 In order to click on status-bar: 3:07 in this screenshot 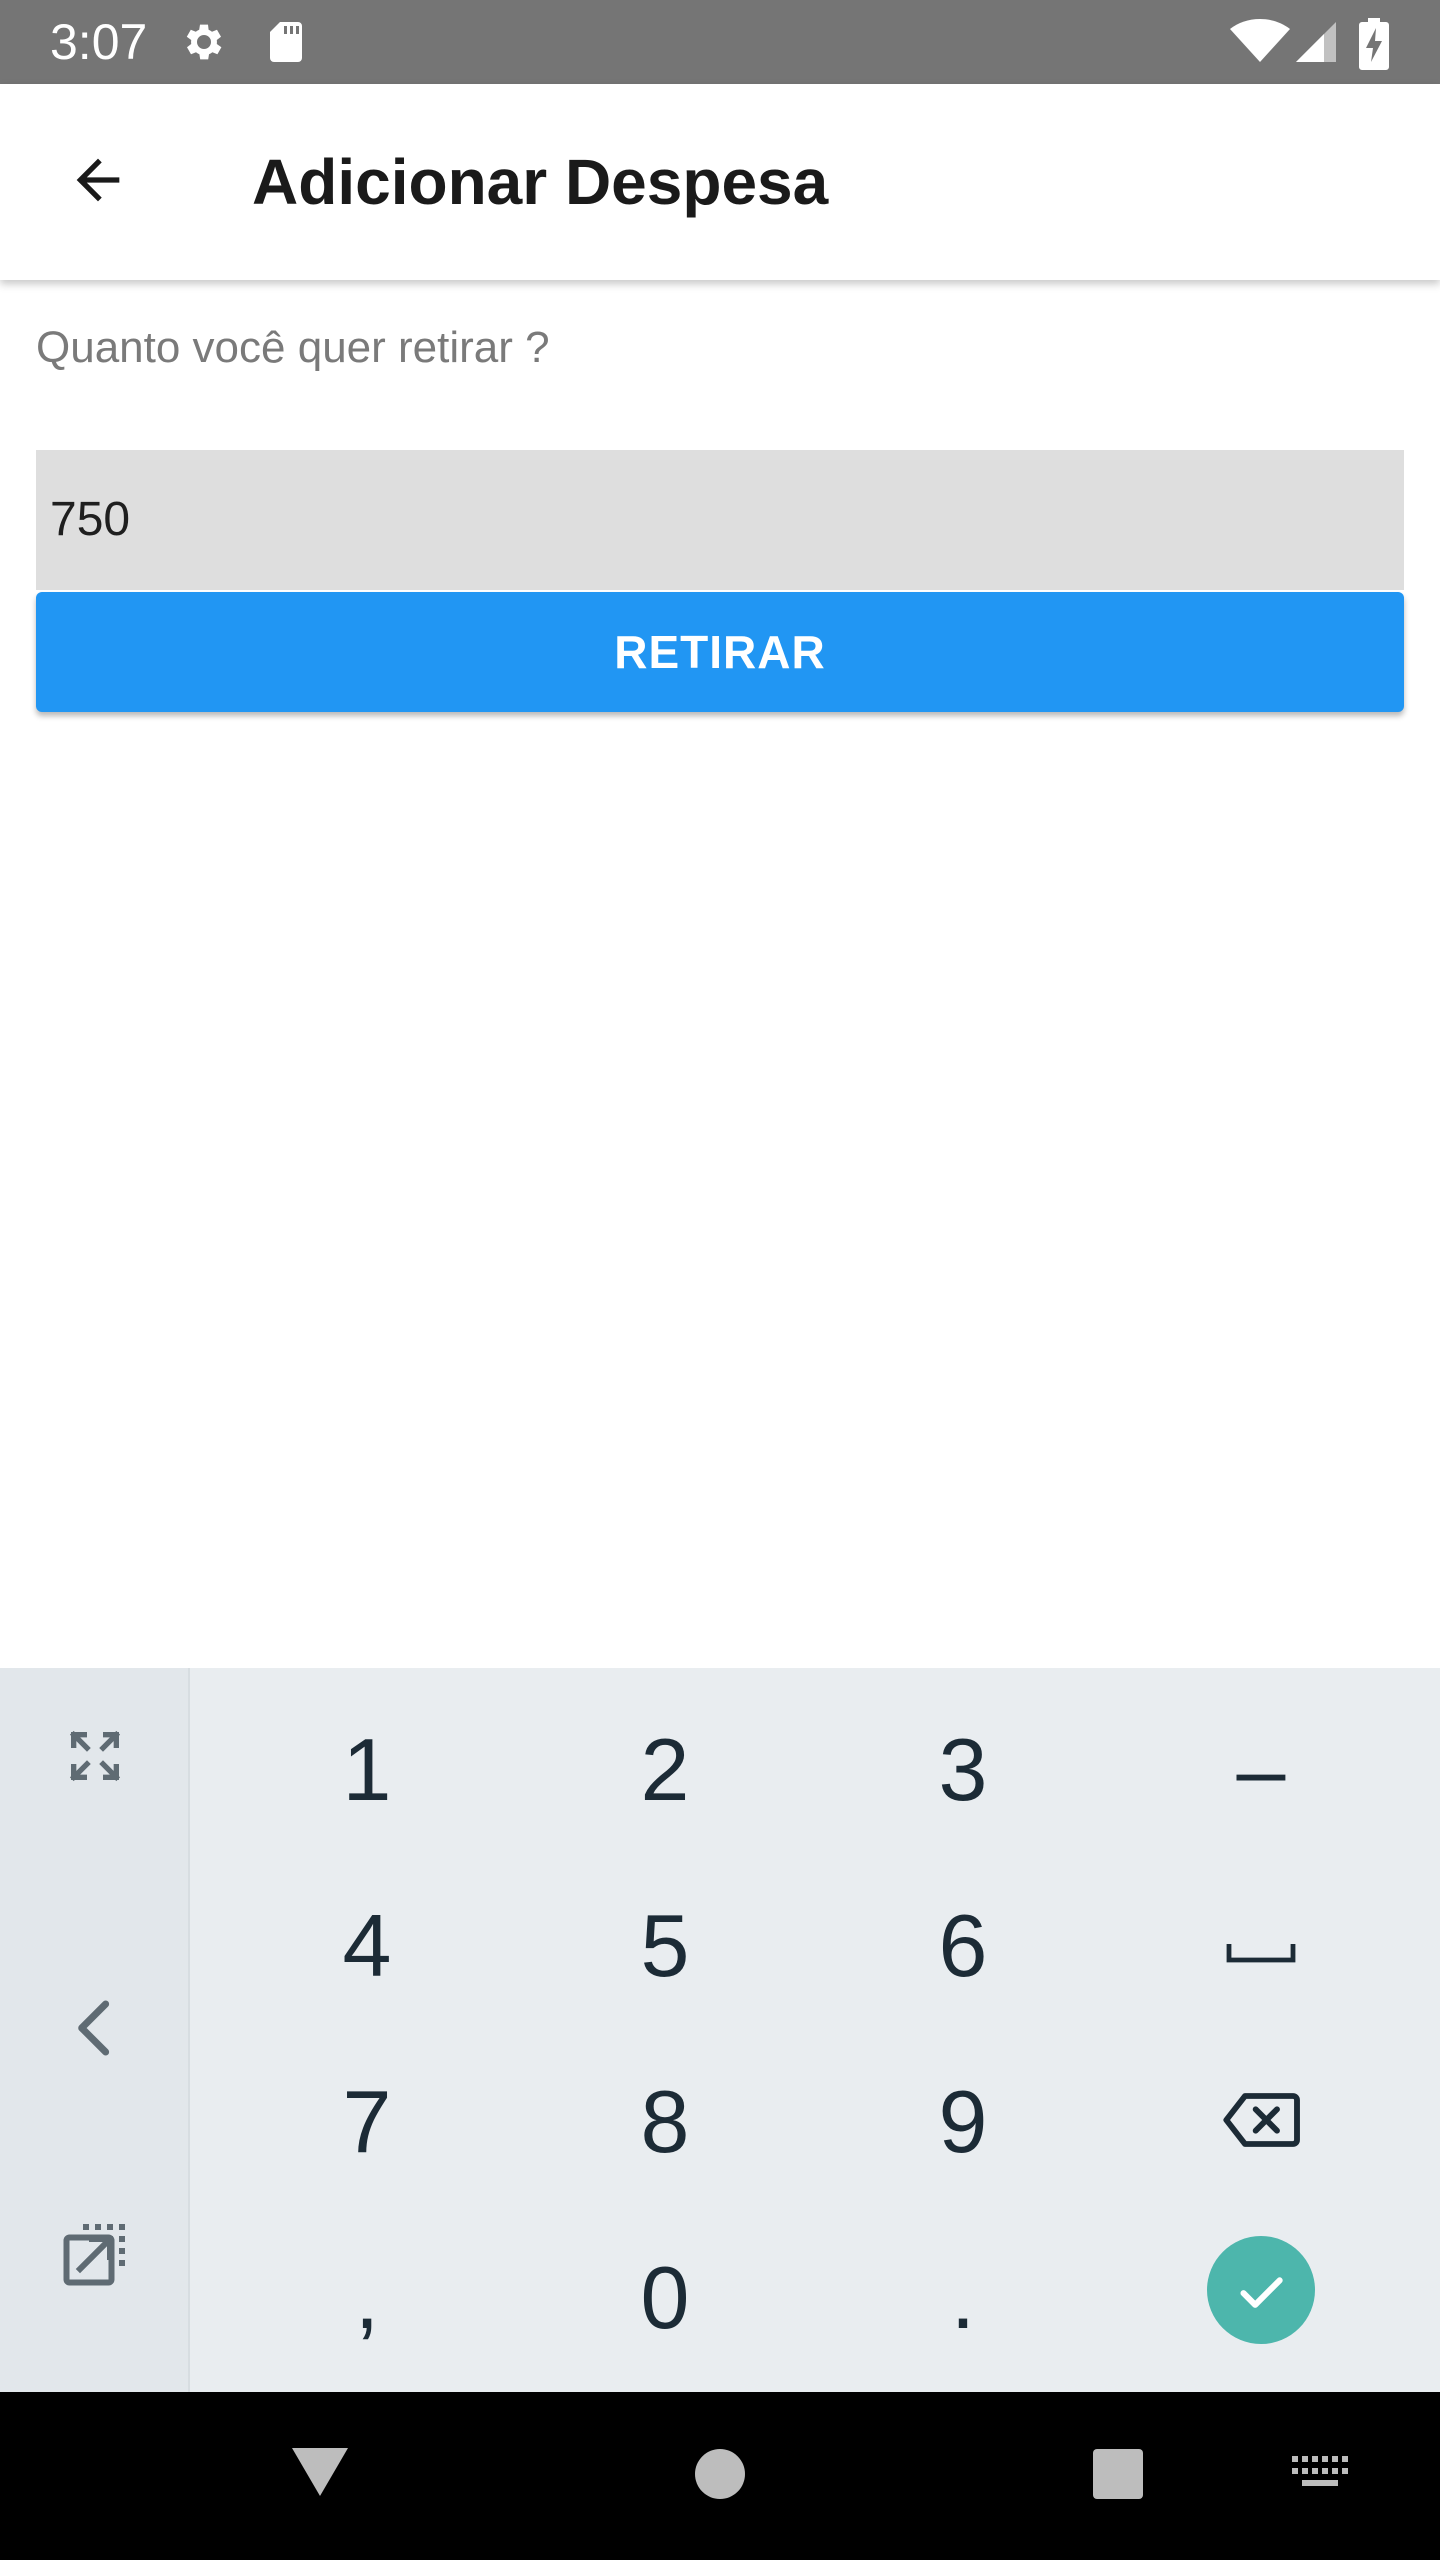, I will do `click(720, 42)`.